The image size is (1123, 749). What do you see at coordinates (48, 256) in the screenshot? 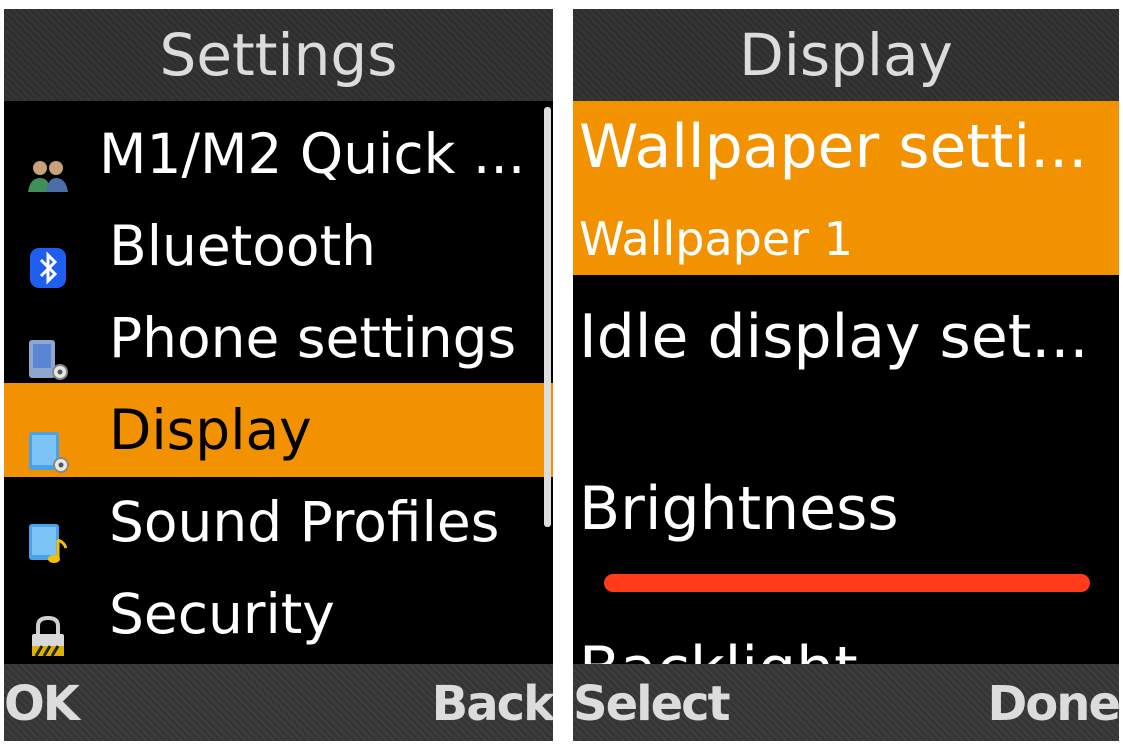
I see `bluetooth-icon` at bounding box center [48, 256].